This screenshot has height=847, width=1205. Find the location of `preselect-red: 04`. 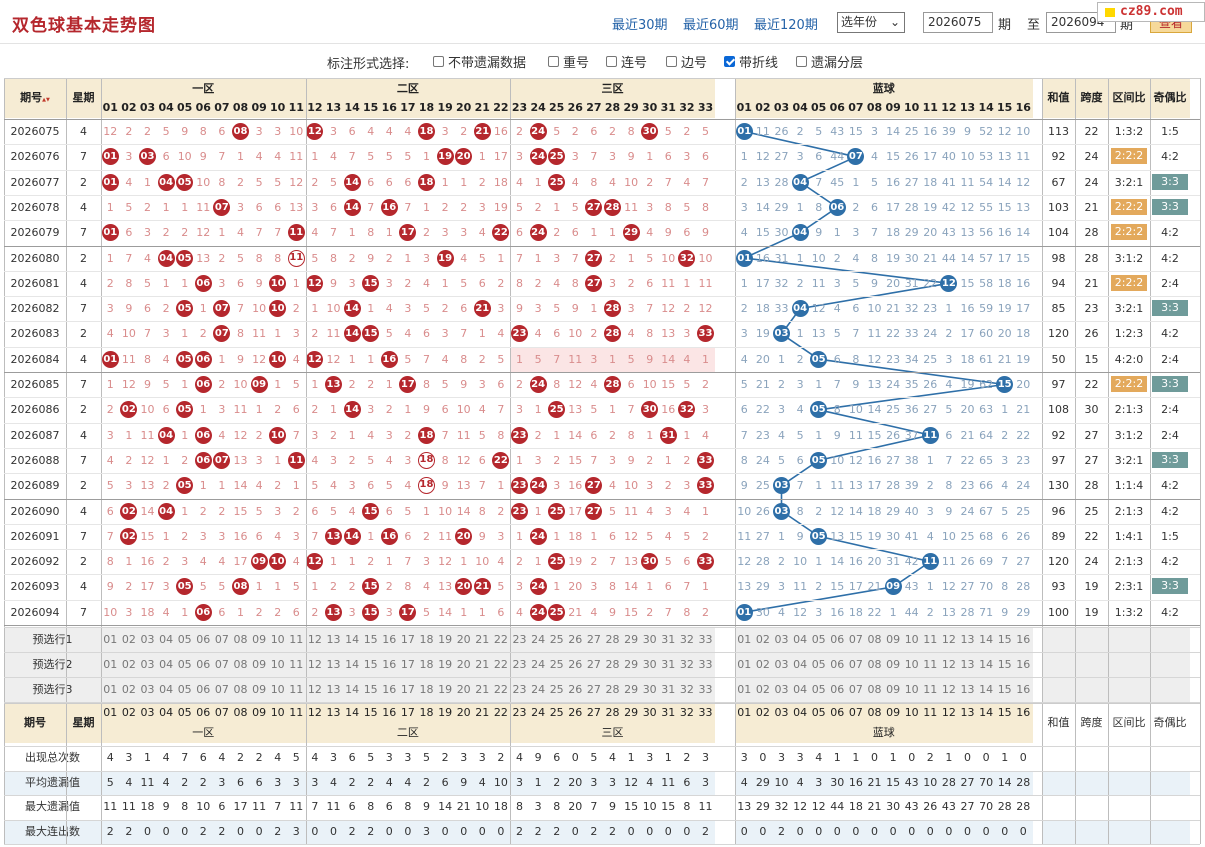

preselect-red: 04 is located at coordinates (166, 689).